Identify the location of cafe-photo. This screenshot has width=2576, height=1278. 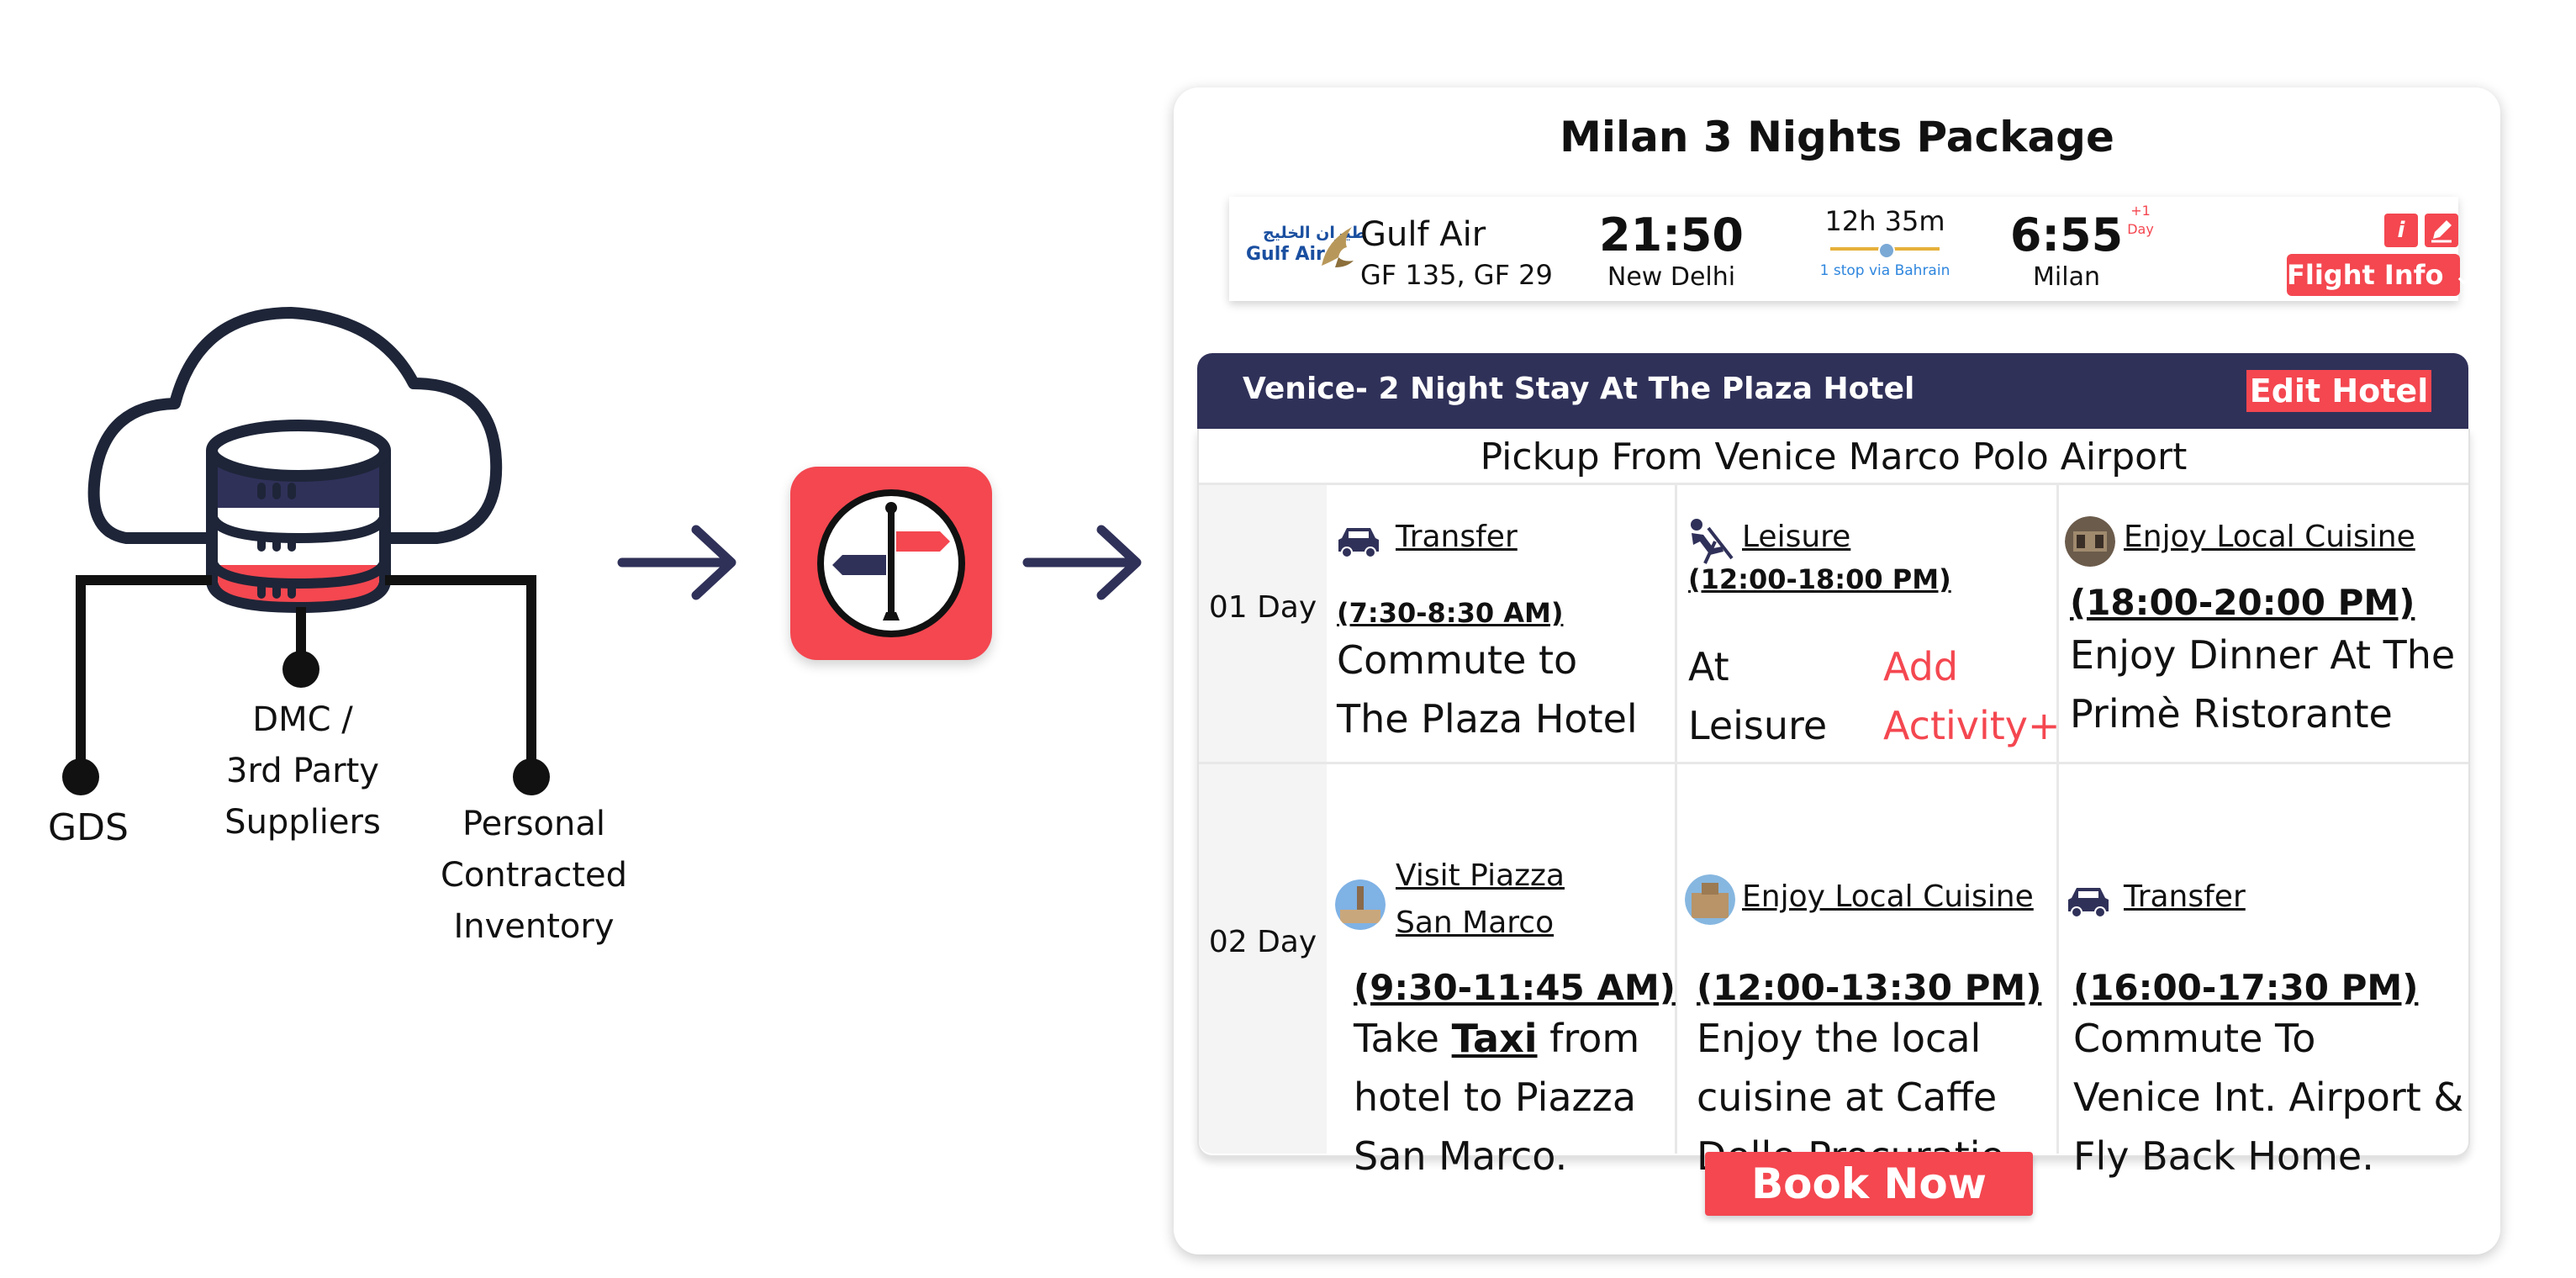
(1710, 899).